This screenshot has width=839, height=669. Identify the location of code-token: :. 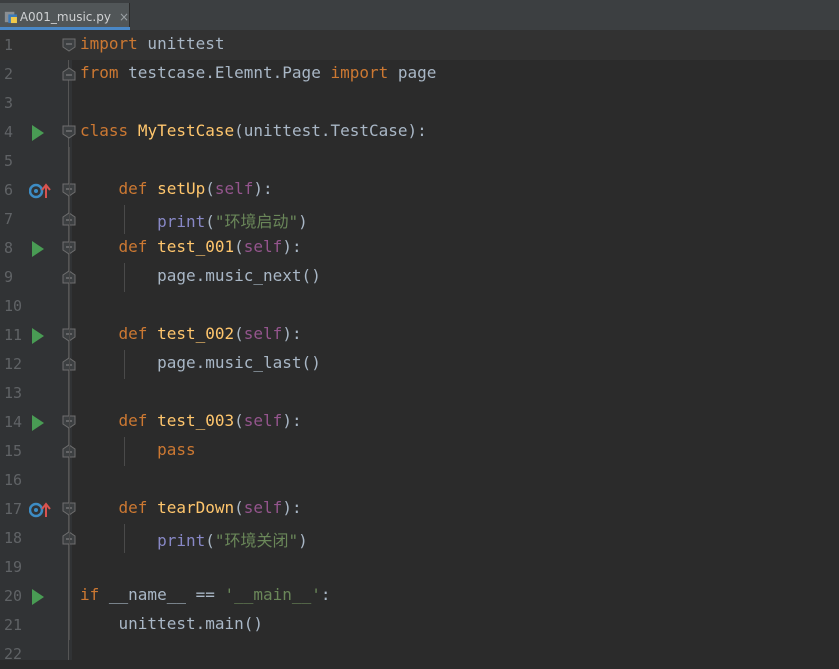
(325, 594).